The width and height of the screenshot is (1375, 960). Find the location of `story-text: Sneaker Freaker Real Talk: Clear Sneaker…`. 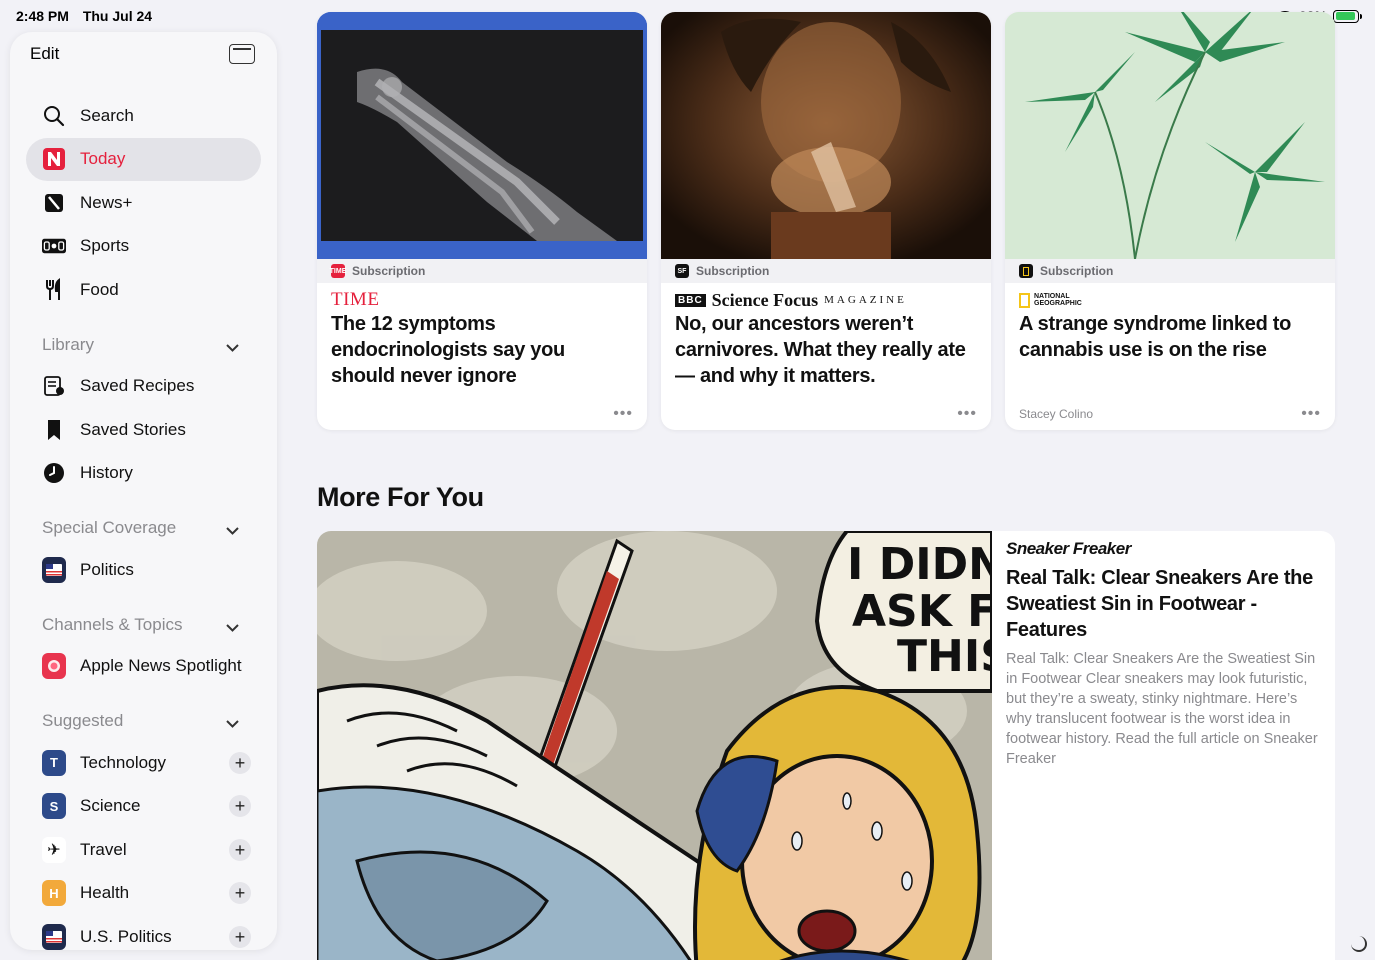

story-text: Sneaker Freaker Real Talk: Clear Sneaker… is located at coordinates (1164, 654).